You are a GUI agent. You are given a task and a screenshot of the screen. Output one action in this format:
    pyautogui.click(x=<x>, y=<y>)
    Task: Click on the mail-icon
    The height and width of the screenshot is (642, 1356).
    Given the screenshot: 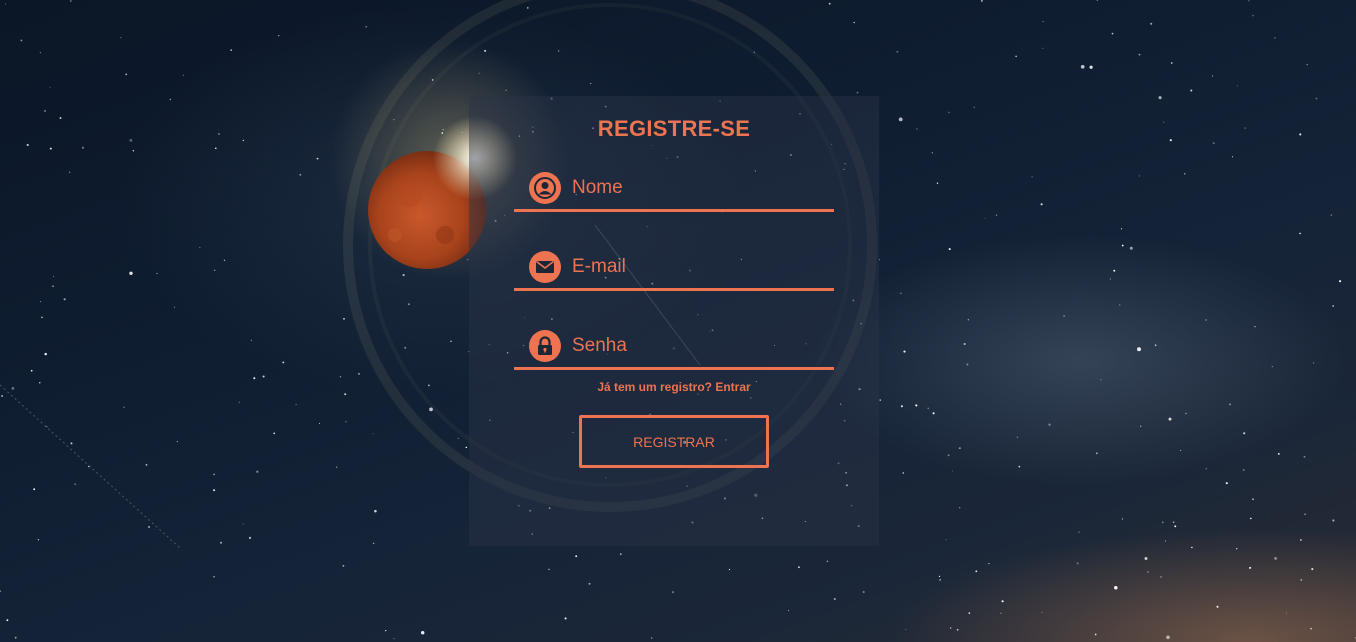 What is the action you would take?
    pyautogui.click(x=545, y=267)
    